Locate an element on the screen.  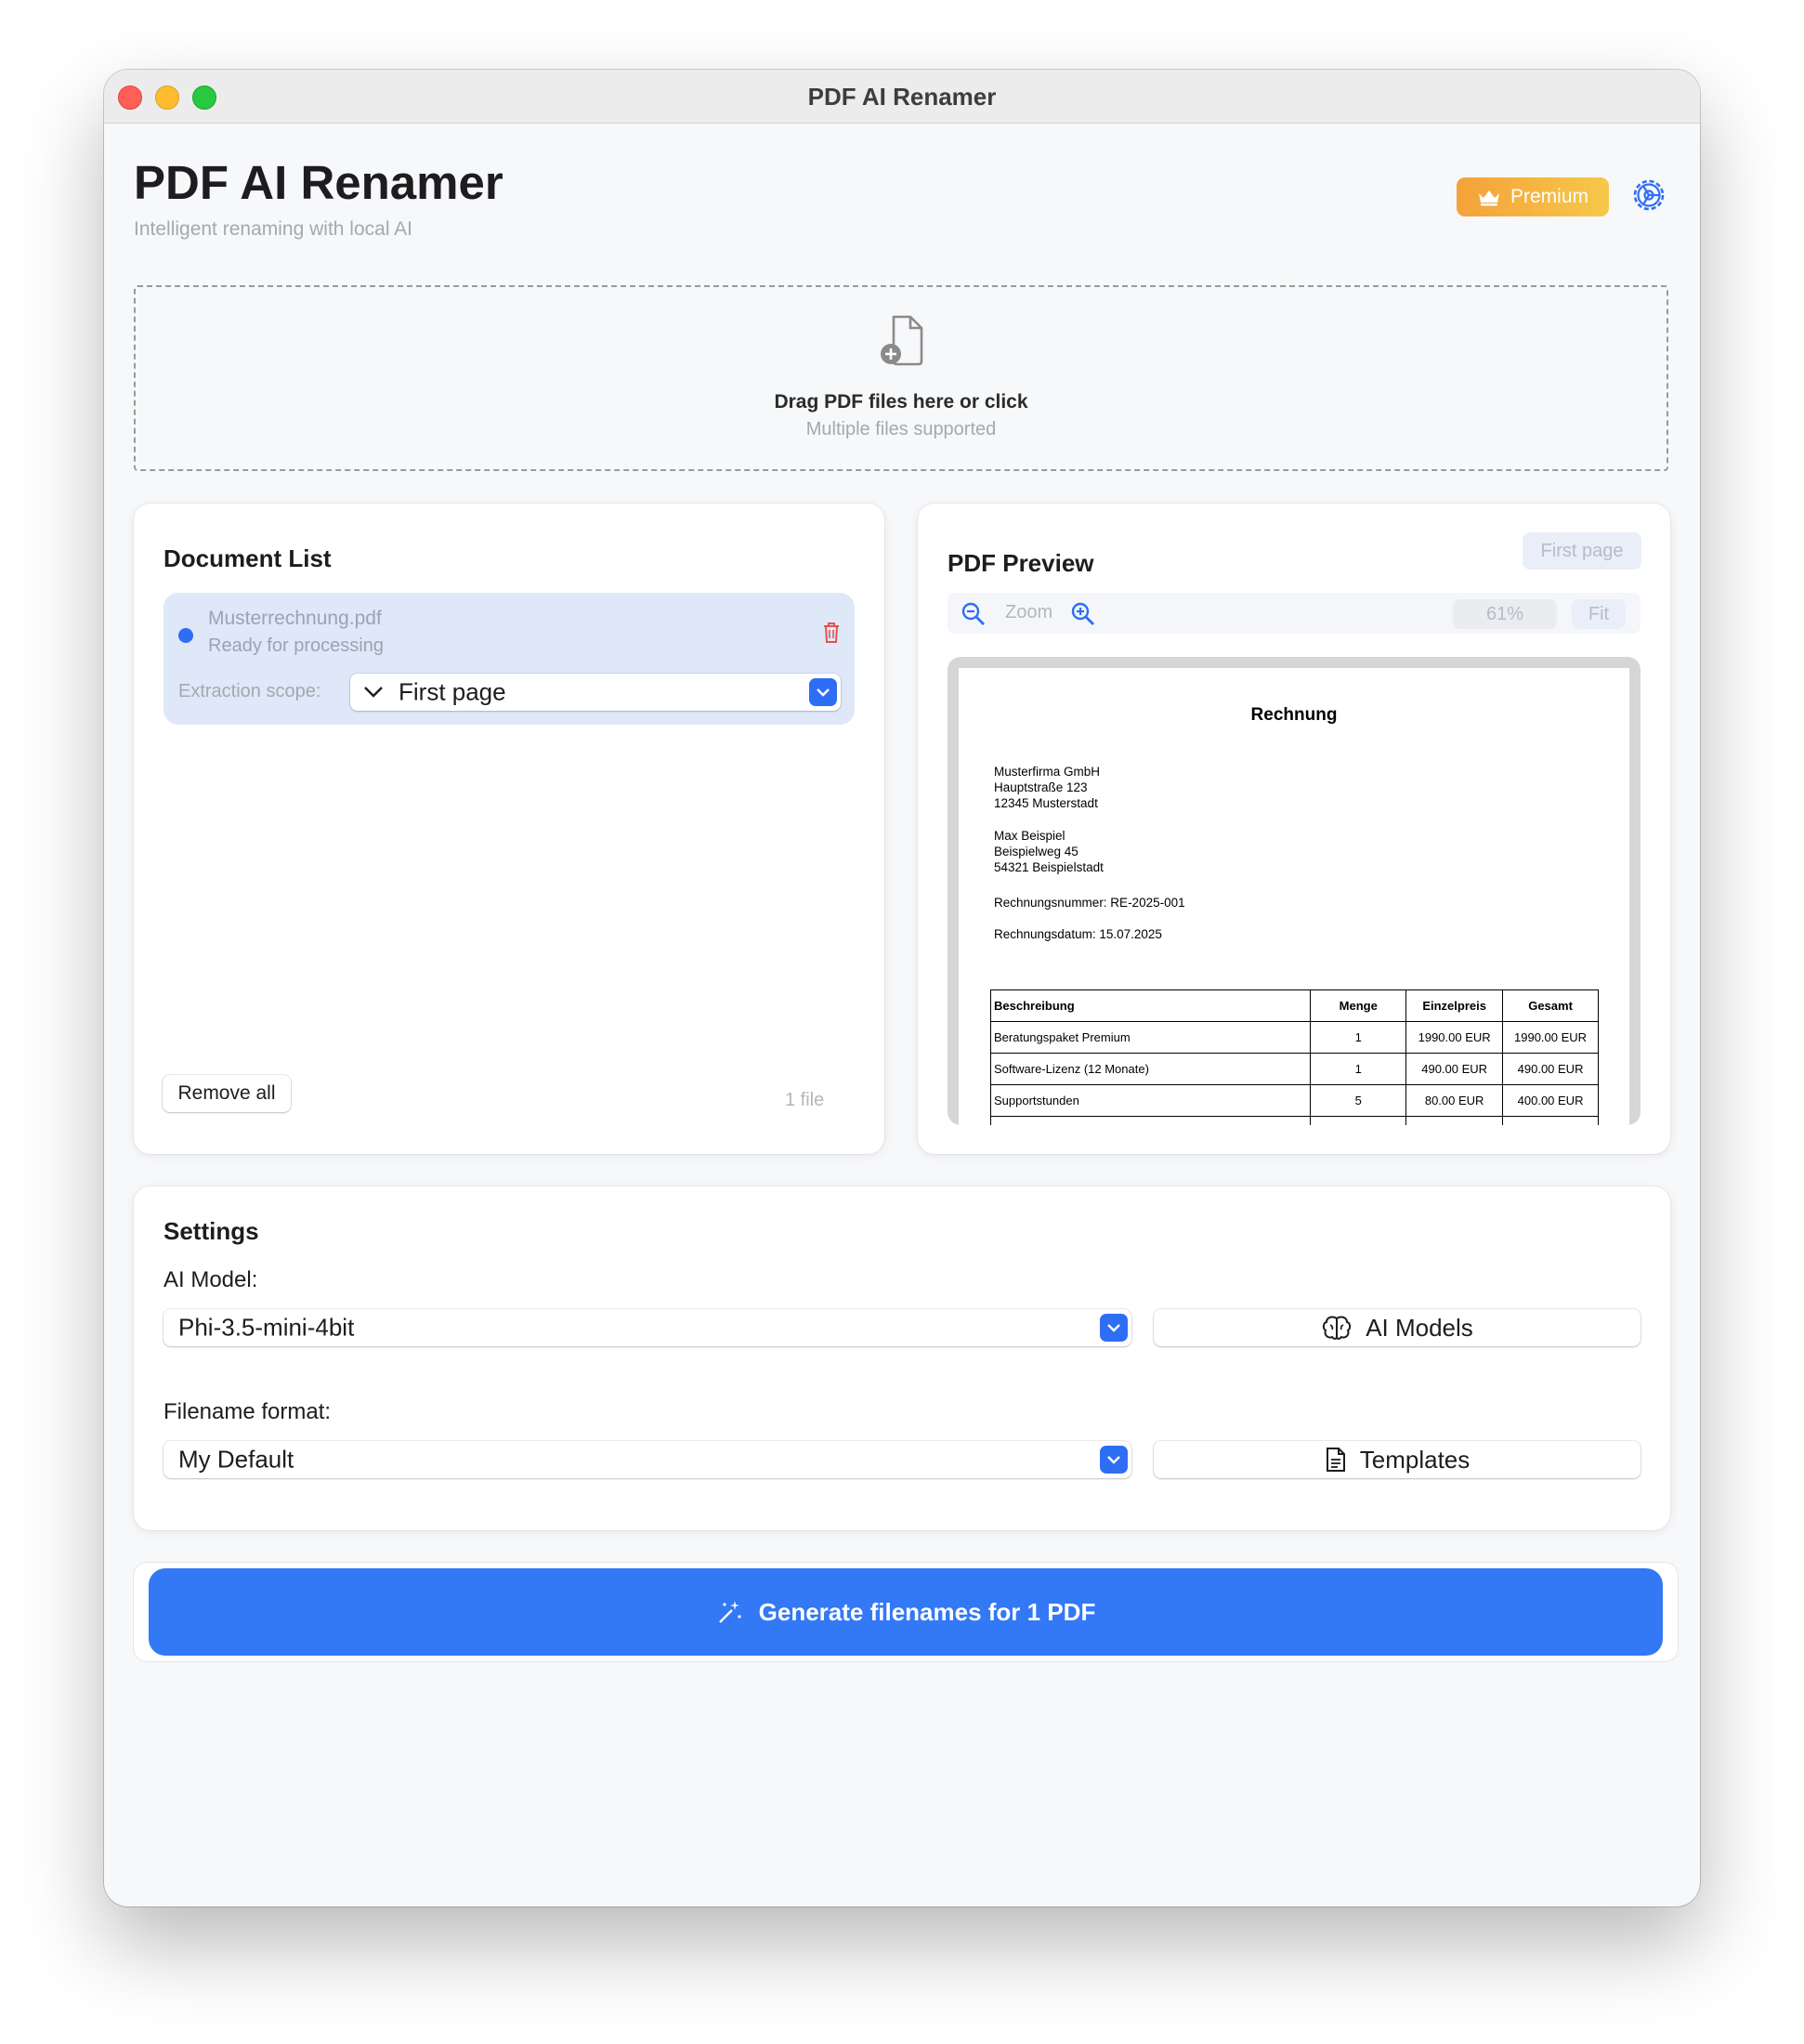
settings-title: Settings is located at coordinates (211, 1231).